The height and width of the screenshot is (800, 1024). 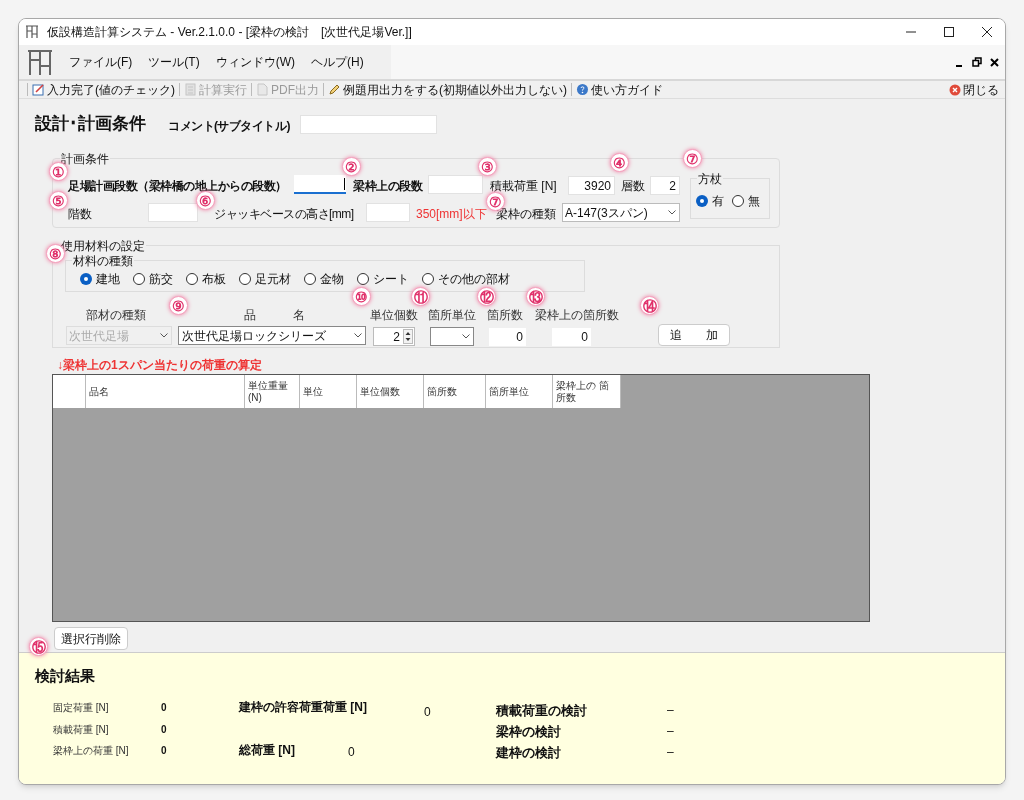 I want to click on scaffold-icon, so click(x=32, y=32).